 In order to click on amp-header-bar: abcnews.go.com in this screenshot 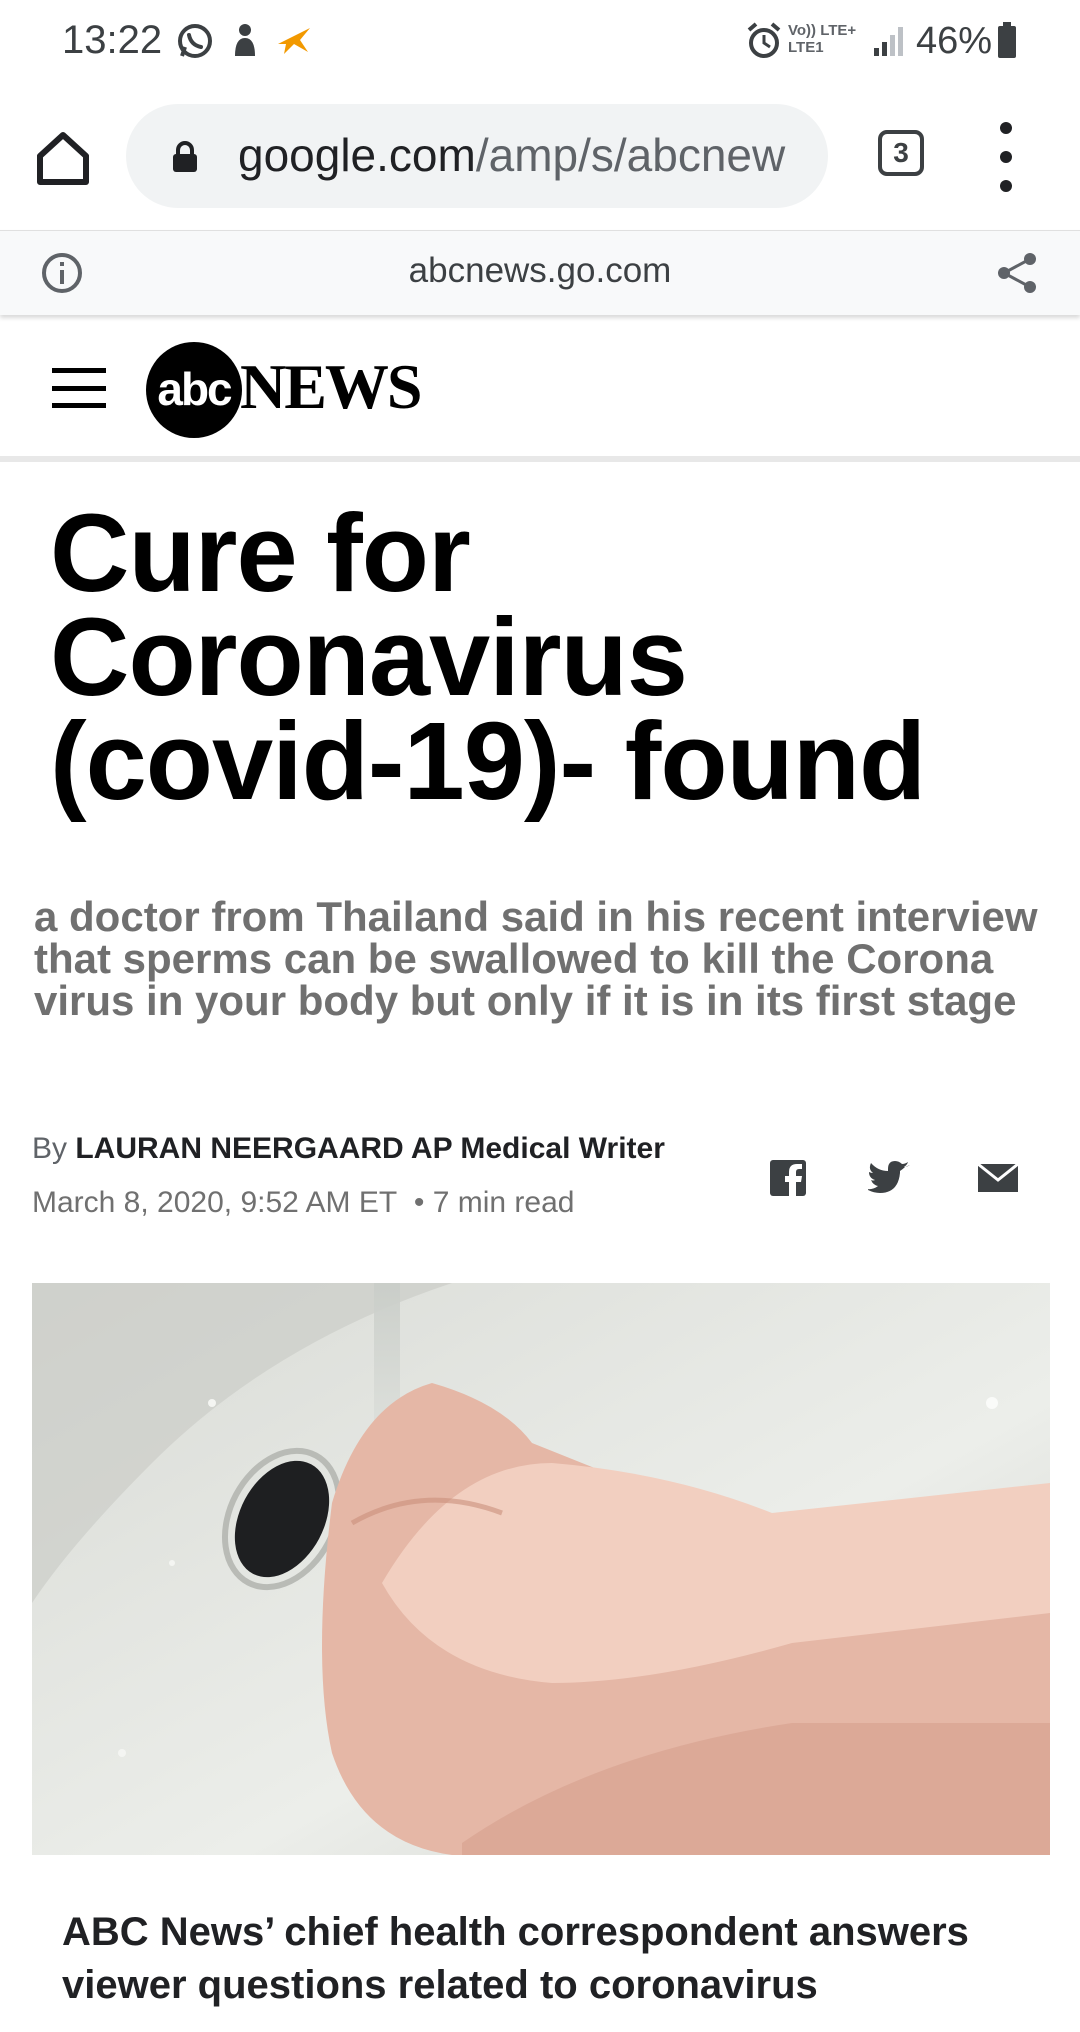, I will do `click(540, 272)`.